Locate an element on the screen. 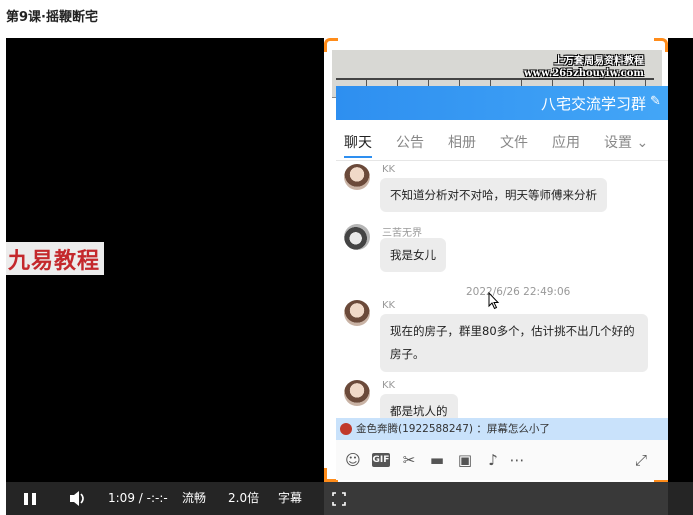  more-icon: ⋯ is located at coordinates (517, 460).